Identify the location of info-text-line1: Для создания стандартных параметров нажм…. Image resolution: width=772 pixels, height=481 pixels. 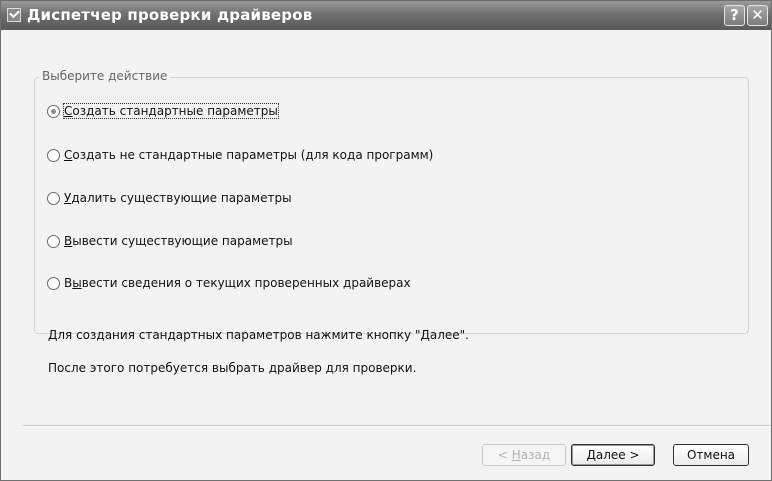
(258, 335).